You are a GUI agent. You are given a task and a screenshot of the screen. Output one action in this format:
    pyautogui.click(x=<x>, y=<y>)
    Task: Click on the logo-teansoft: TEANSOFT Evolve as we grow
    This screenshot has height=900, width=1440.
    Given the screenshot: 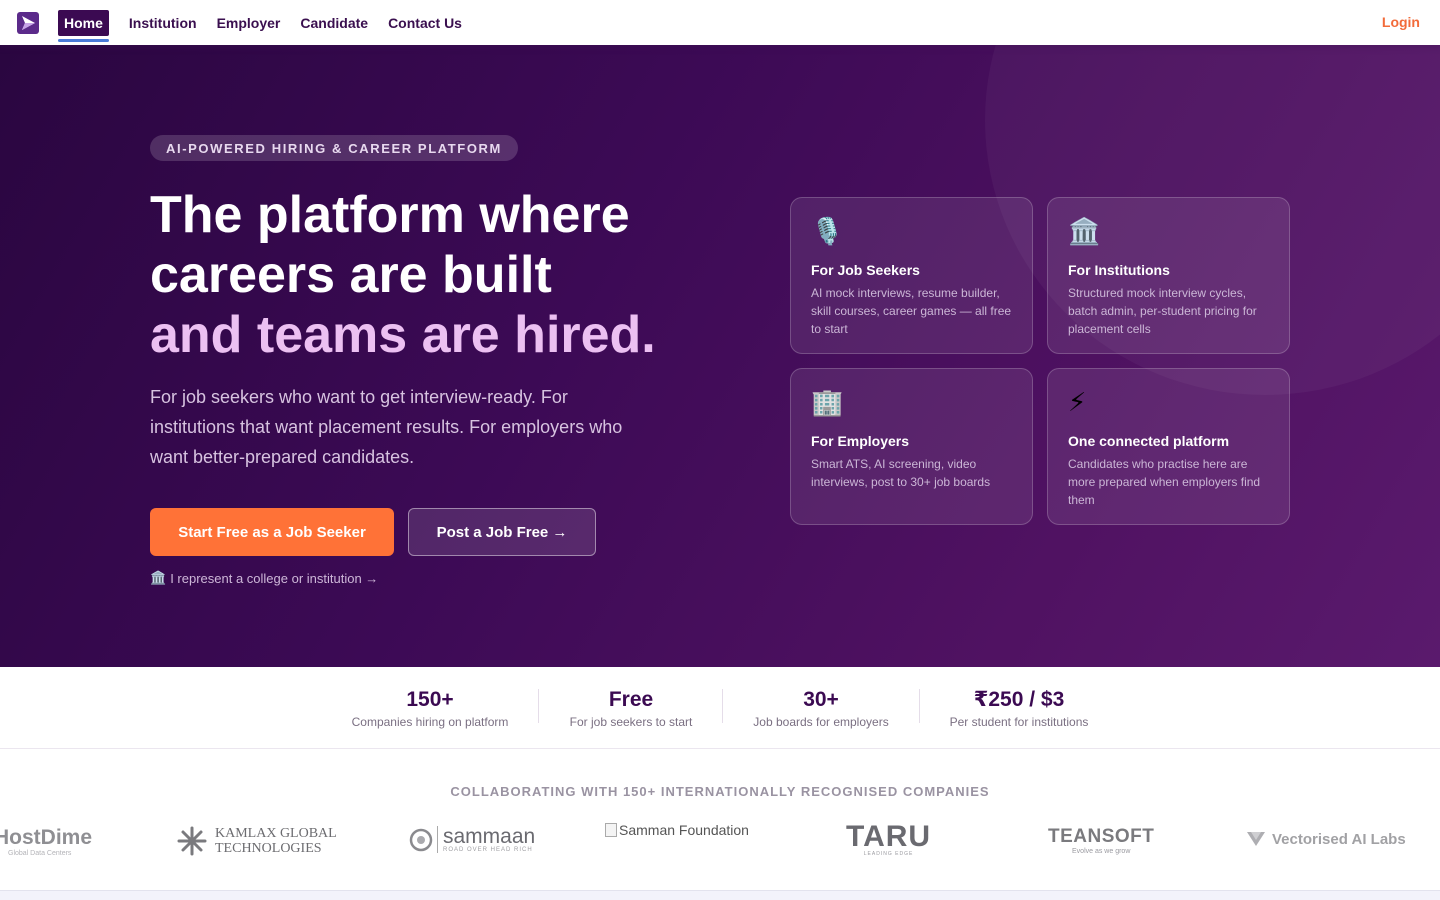 What is the action you would take?
    pyautogui.click(x=1101, y=840)
    